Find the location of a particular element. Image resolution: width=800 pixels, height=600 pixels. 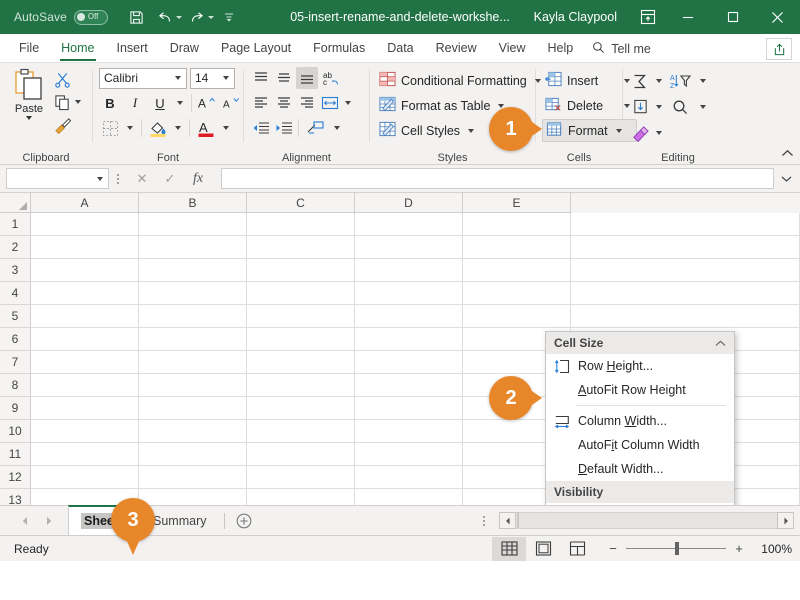

tab-split-handle is located at coordinates (484, 520).